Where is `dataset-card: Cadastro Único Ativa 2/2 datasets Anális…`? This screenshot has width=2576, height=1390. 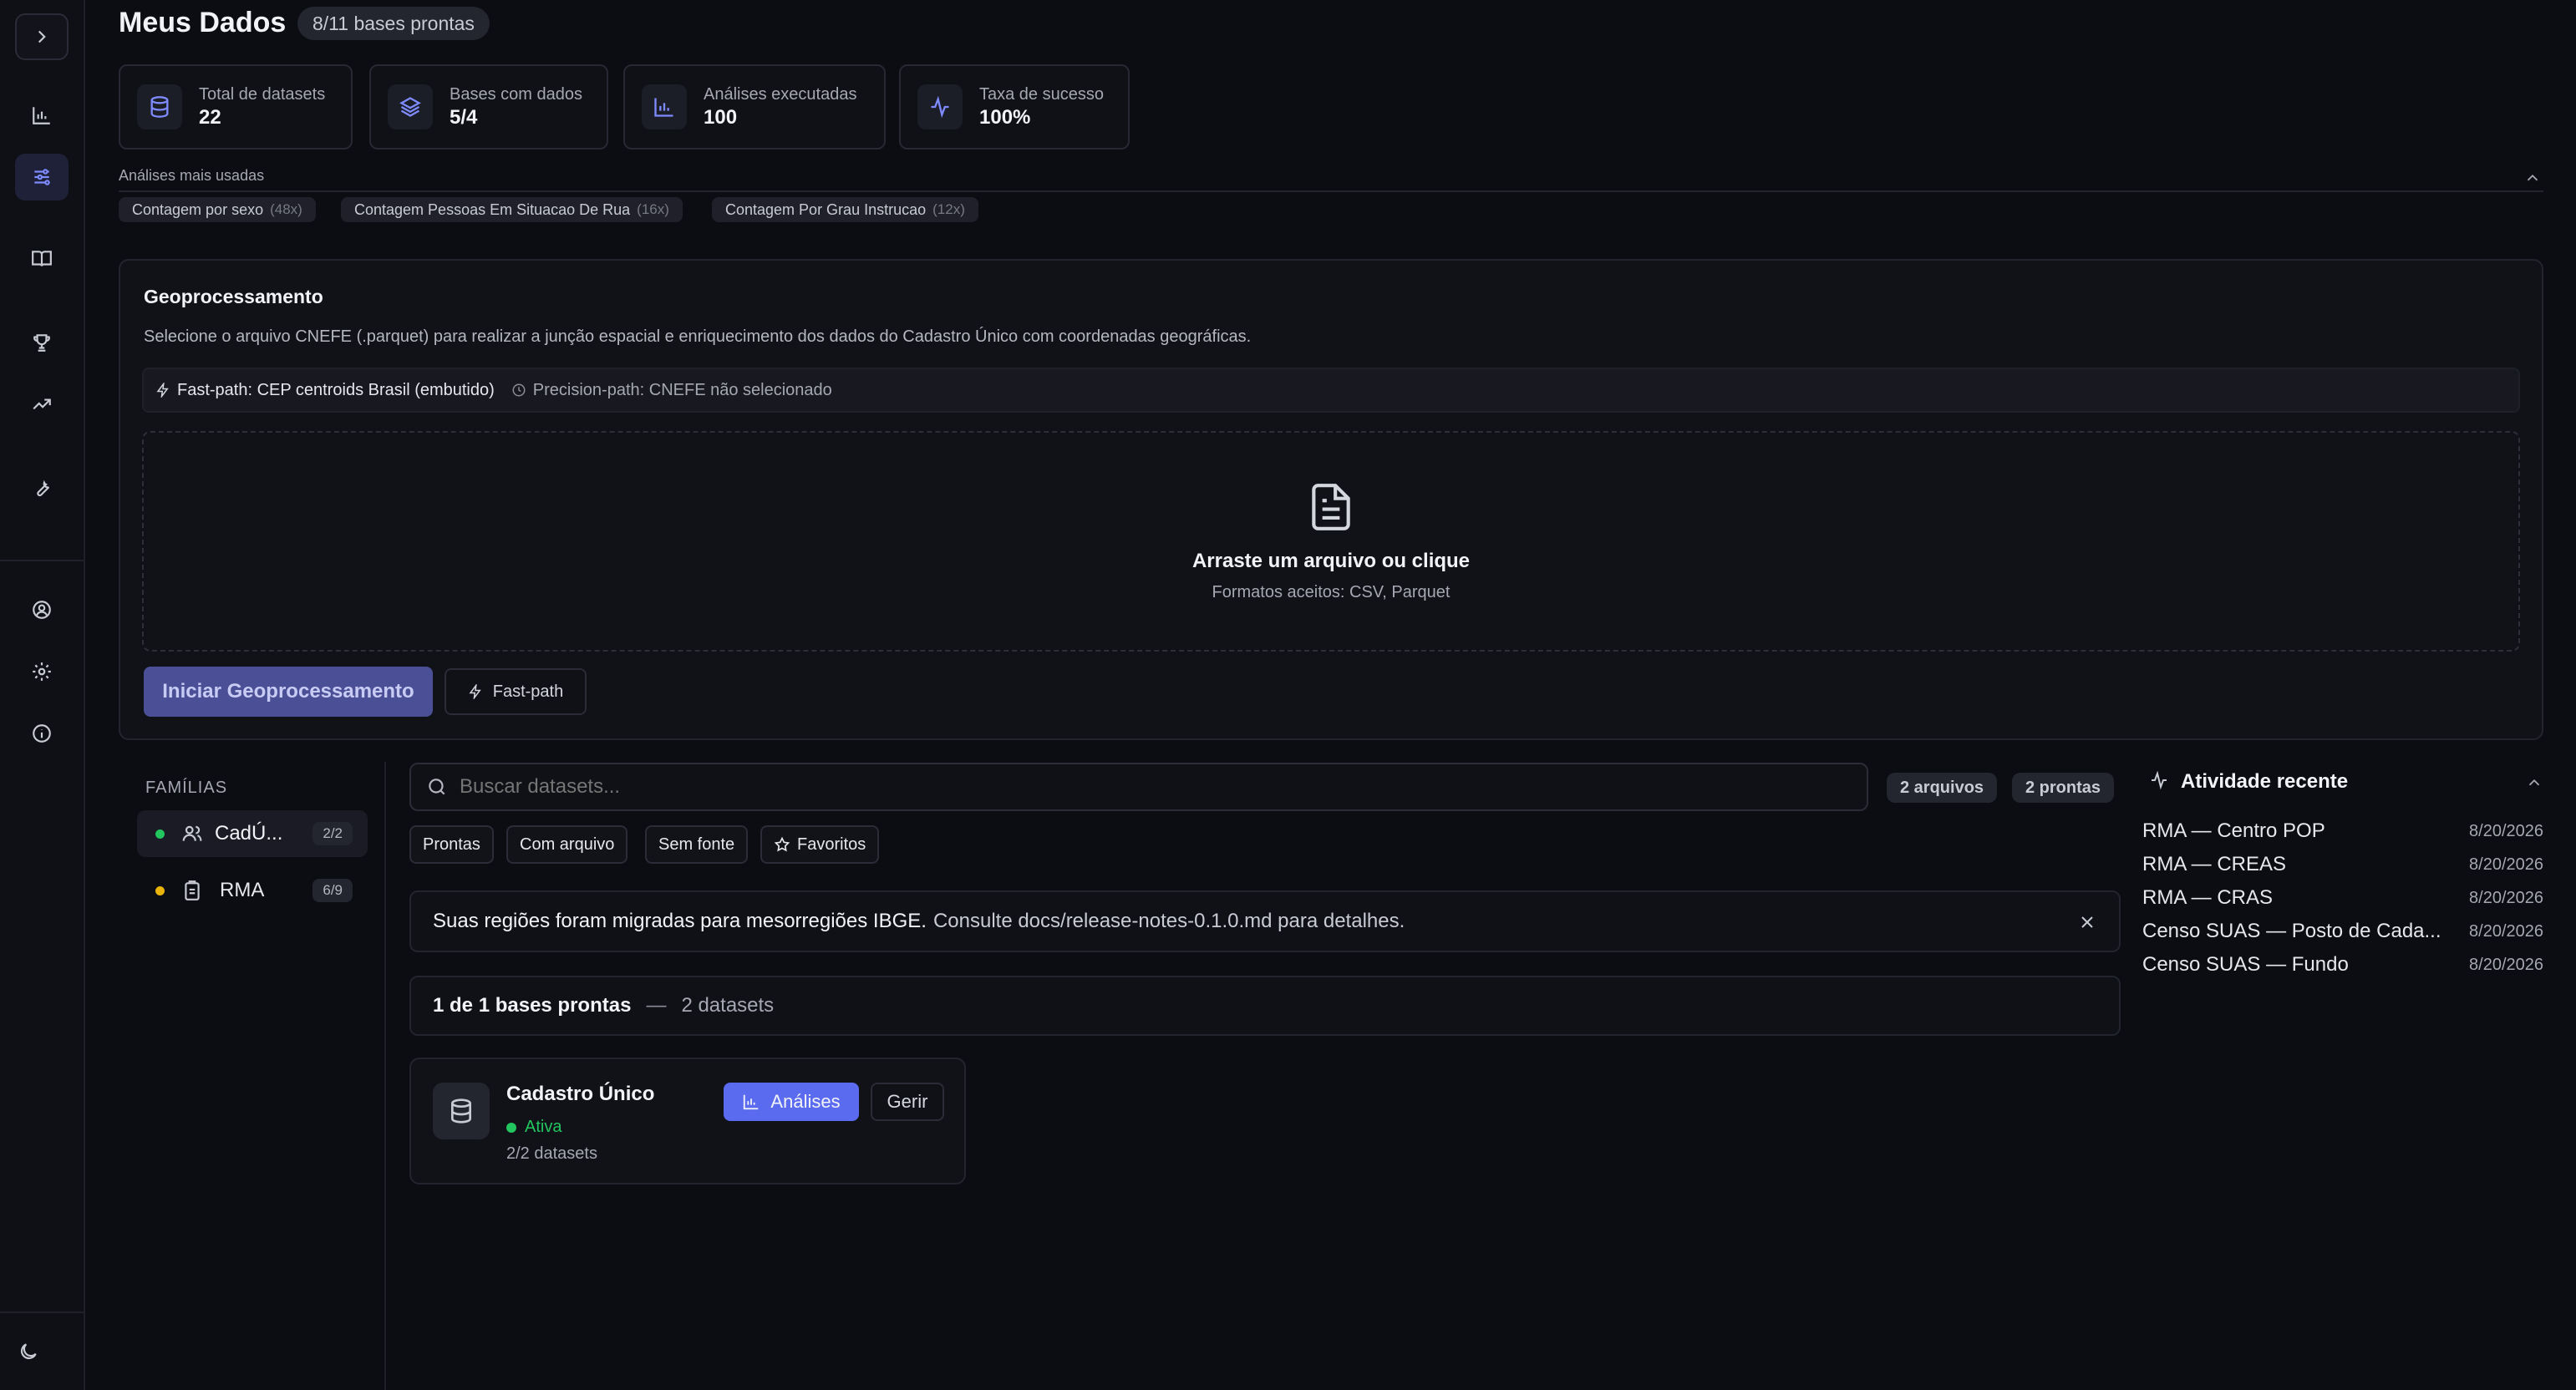 dataset-card: Cadastro Único Ativa 2/2 datasets Anális… is located at coordinates (687, 1121).